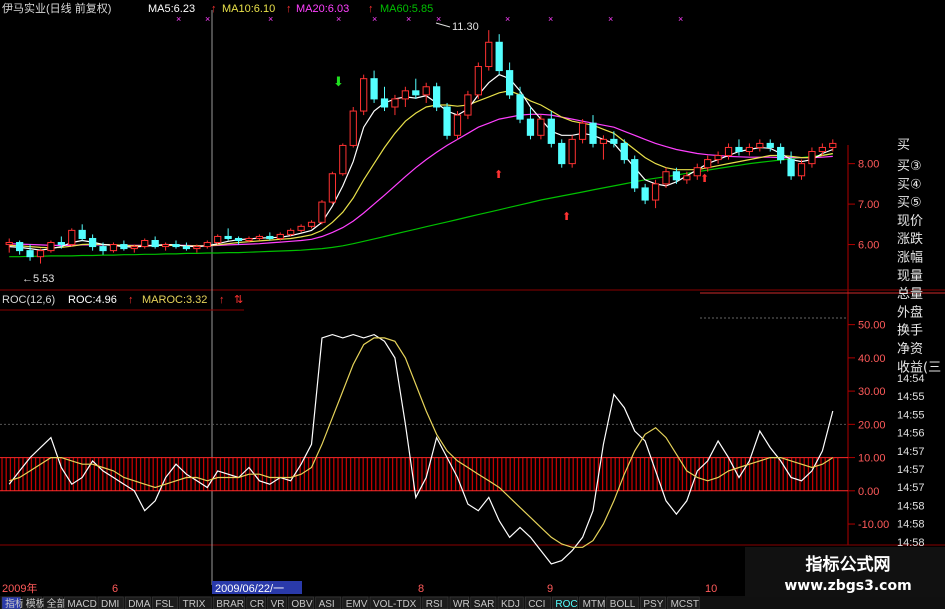 The width and height of the screenshot is (945, 609). What do you see at coordinates (137, 602) in the screenshot?
I see `tab-dma: DMA` at bounding box center [137, 602].